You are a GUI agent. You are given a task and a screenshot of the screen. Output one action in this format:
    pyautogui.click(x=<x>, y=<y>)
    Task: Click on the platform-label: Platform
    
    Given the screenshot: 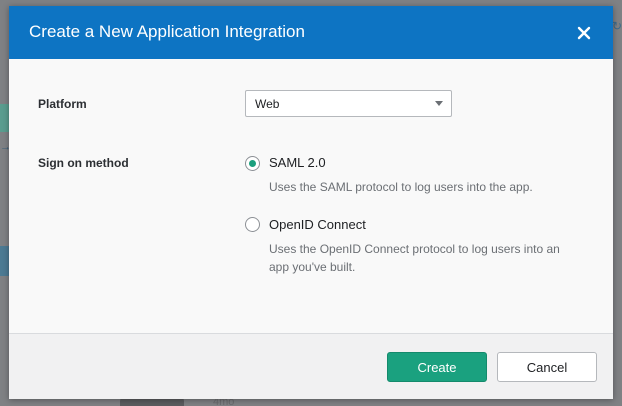 What is the action you would take?
    pyautogui.click(x=62, y=104)
    